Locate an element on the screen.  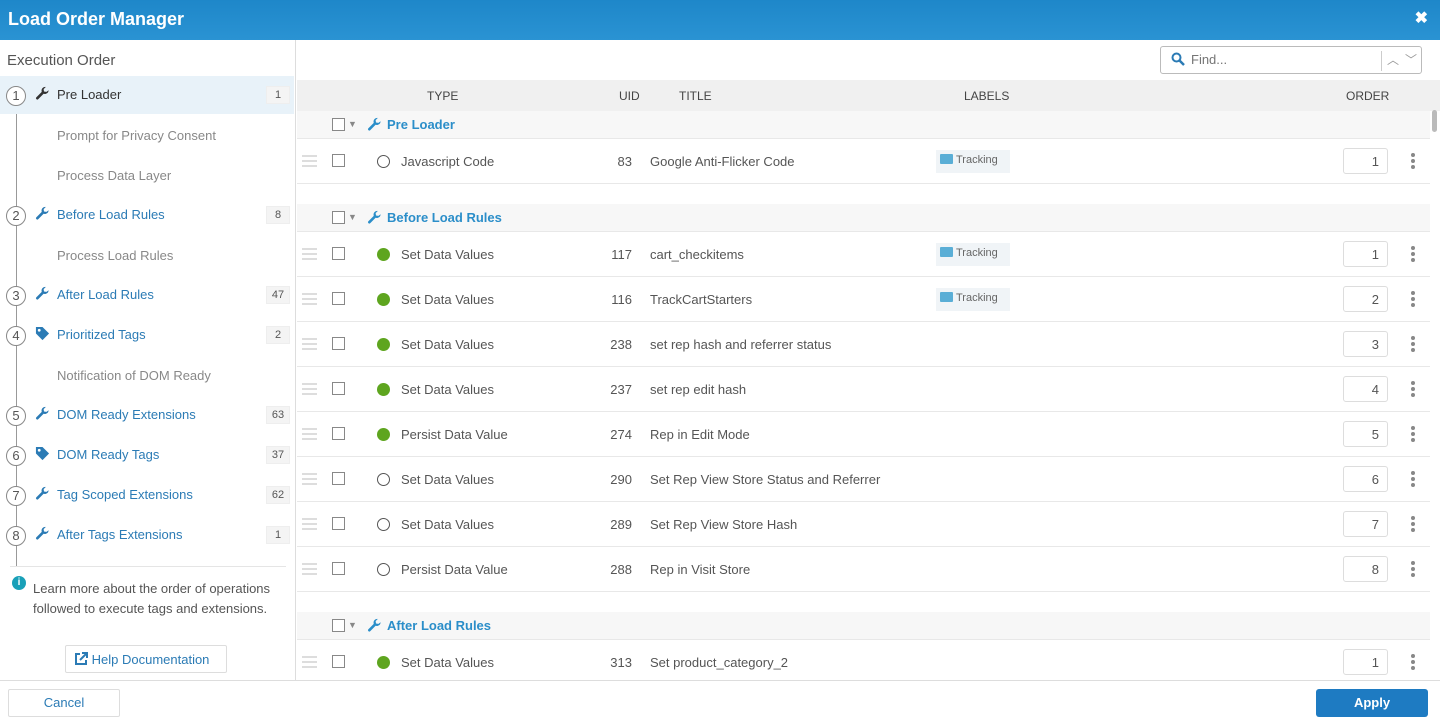
order-input: 3 is located at coordinates (1365, 344).